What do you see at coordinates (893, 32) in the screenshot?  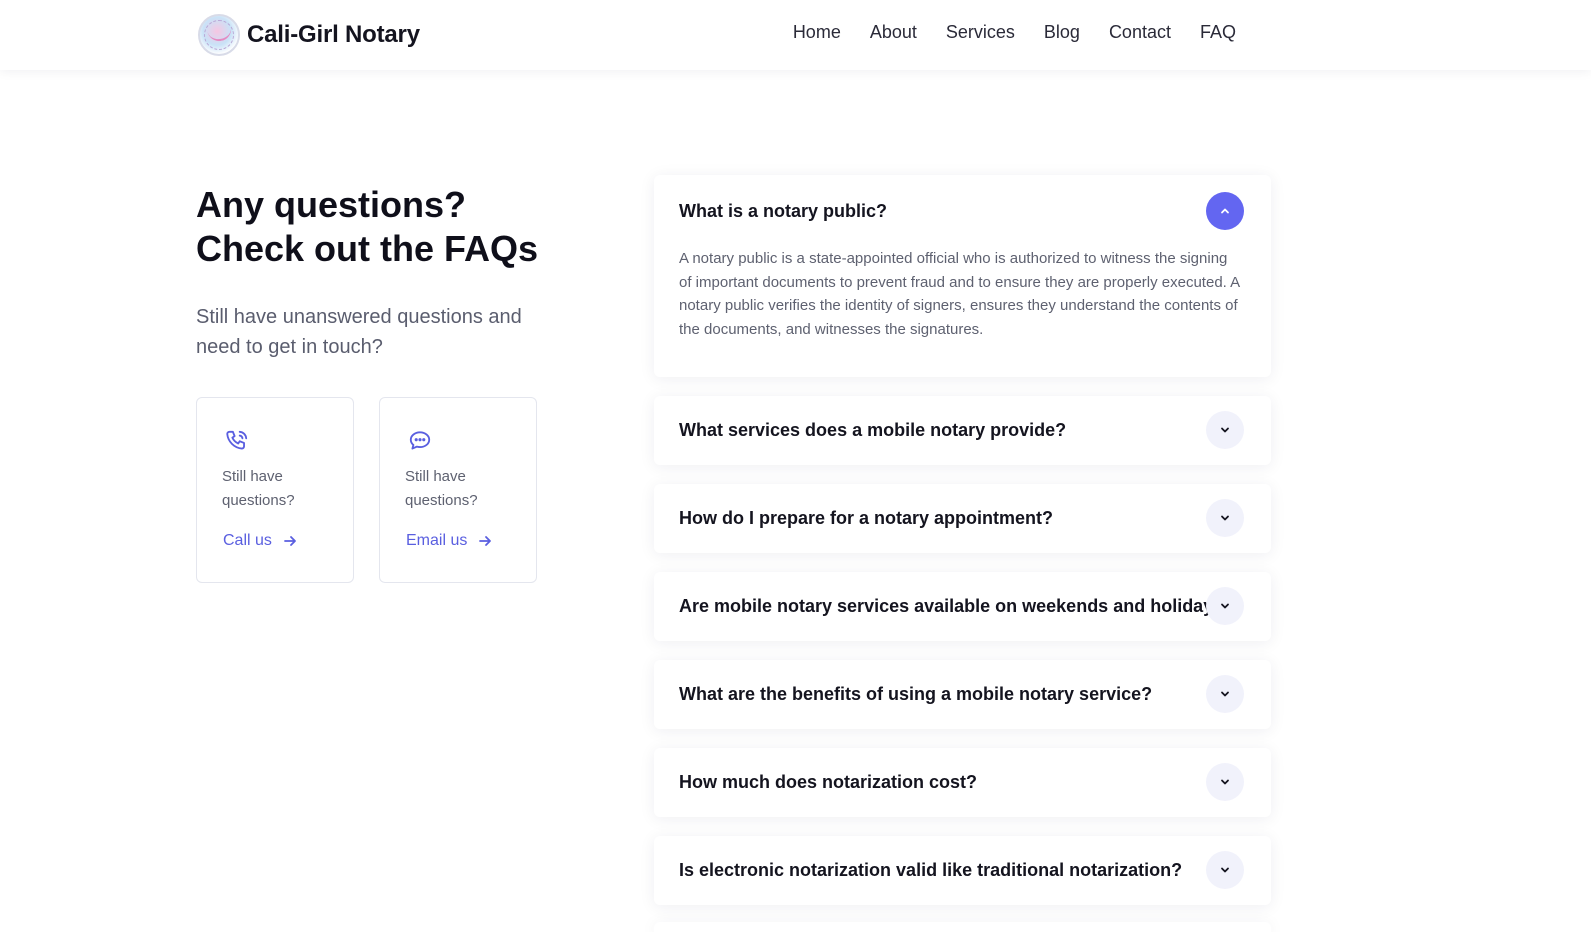 I see `nav-item-about: About` at bounding box center [893, 32].